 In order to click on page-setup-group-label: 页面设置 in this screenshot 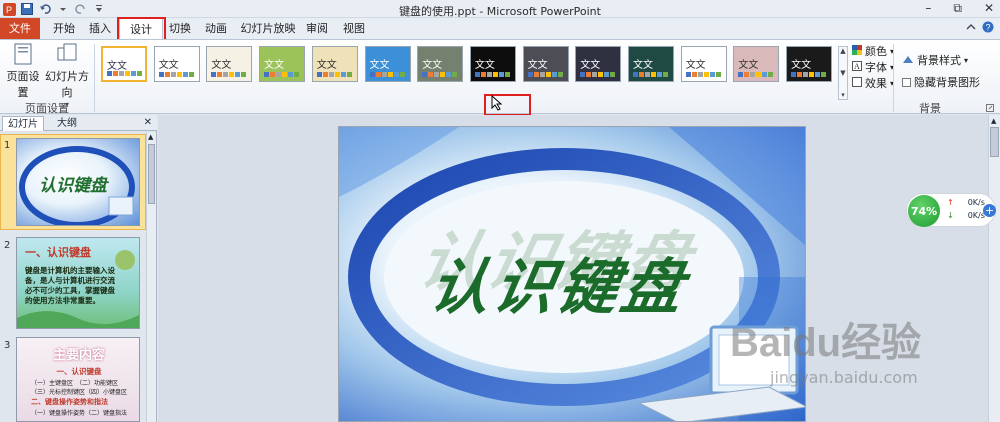, I will do `click(47, 108)`.